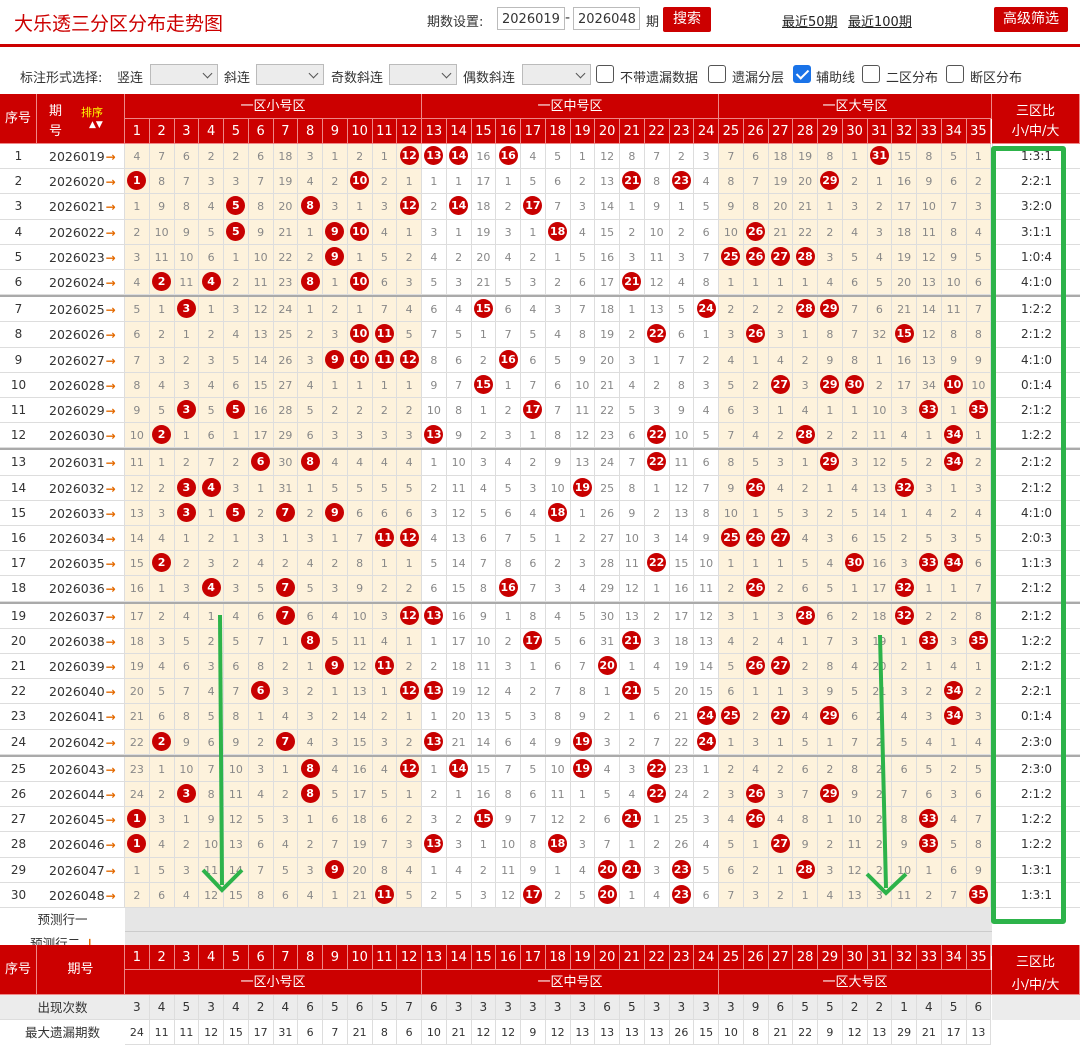  What do you see at coordinates (607, 1032) in the screenshot?
I see `max-missing-cell: 13` at bounding box center [607, 1032].